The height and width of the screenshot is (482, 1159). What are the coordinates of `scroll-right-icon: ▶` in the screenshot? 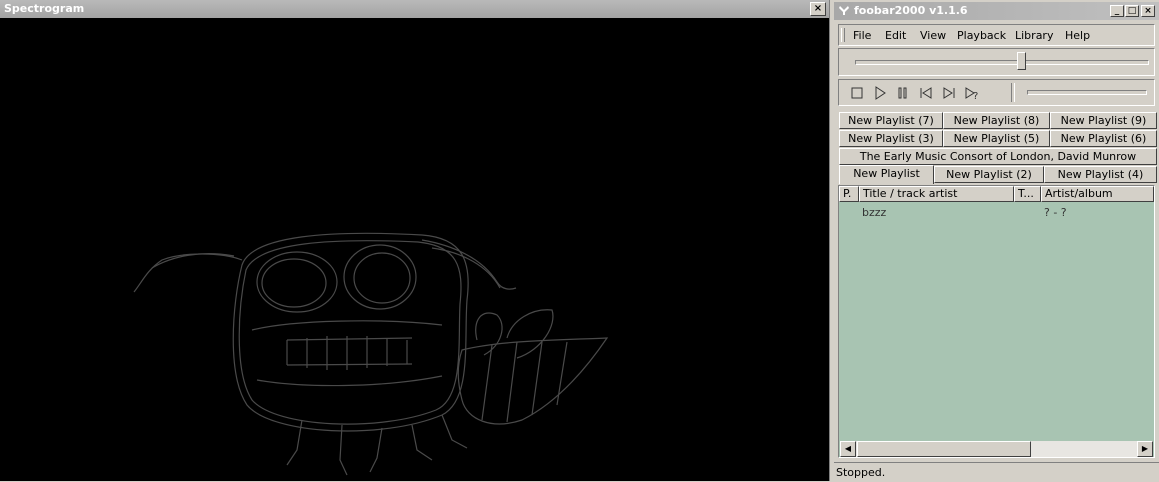 It's located at (1145, 449).